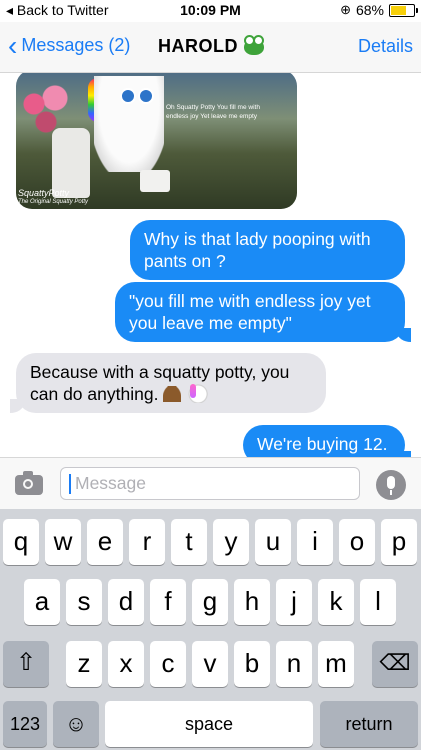 The height and width of the screenshot is (750, 421). What do you see at coordinates (210, 602) in the screenshot?
I see `key-g: g` at bounding box center [210, 602].